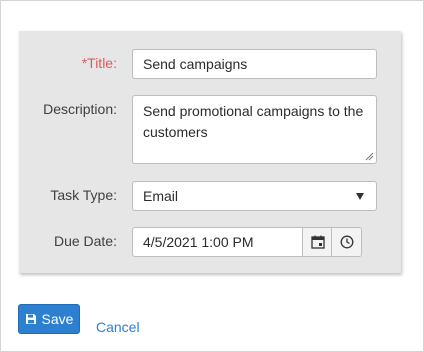 This screenshot has height=352, width=424. Describe the element at coordinates (30, 319) in the screenshot. I see `floppy-disk-icon` at that location.